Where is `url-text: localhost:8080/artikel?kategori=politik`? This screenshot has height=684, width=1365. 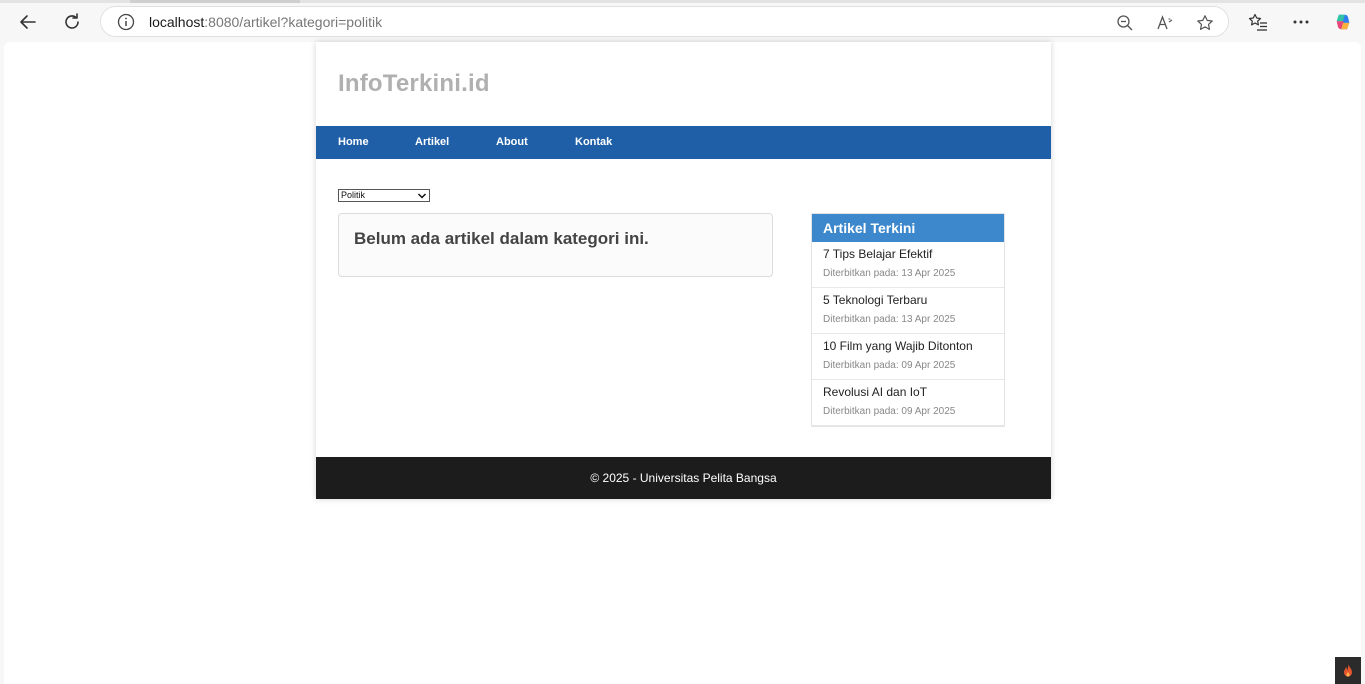
url-text: localhost:8080/artikel?kategori=politik is located at coordinates (265, 22).